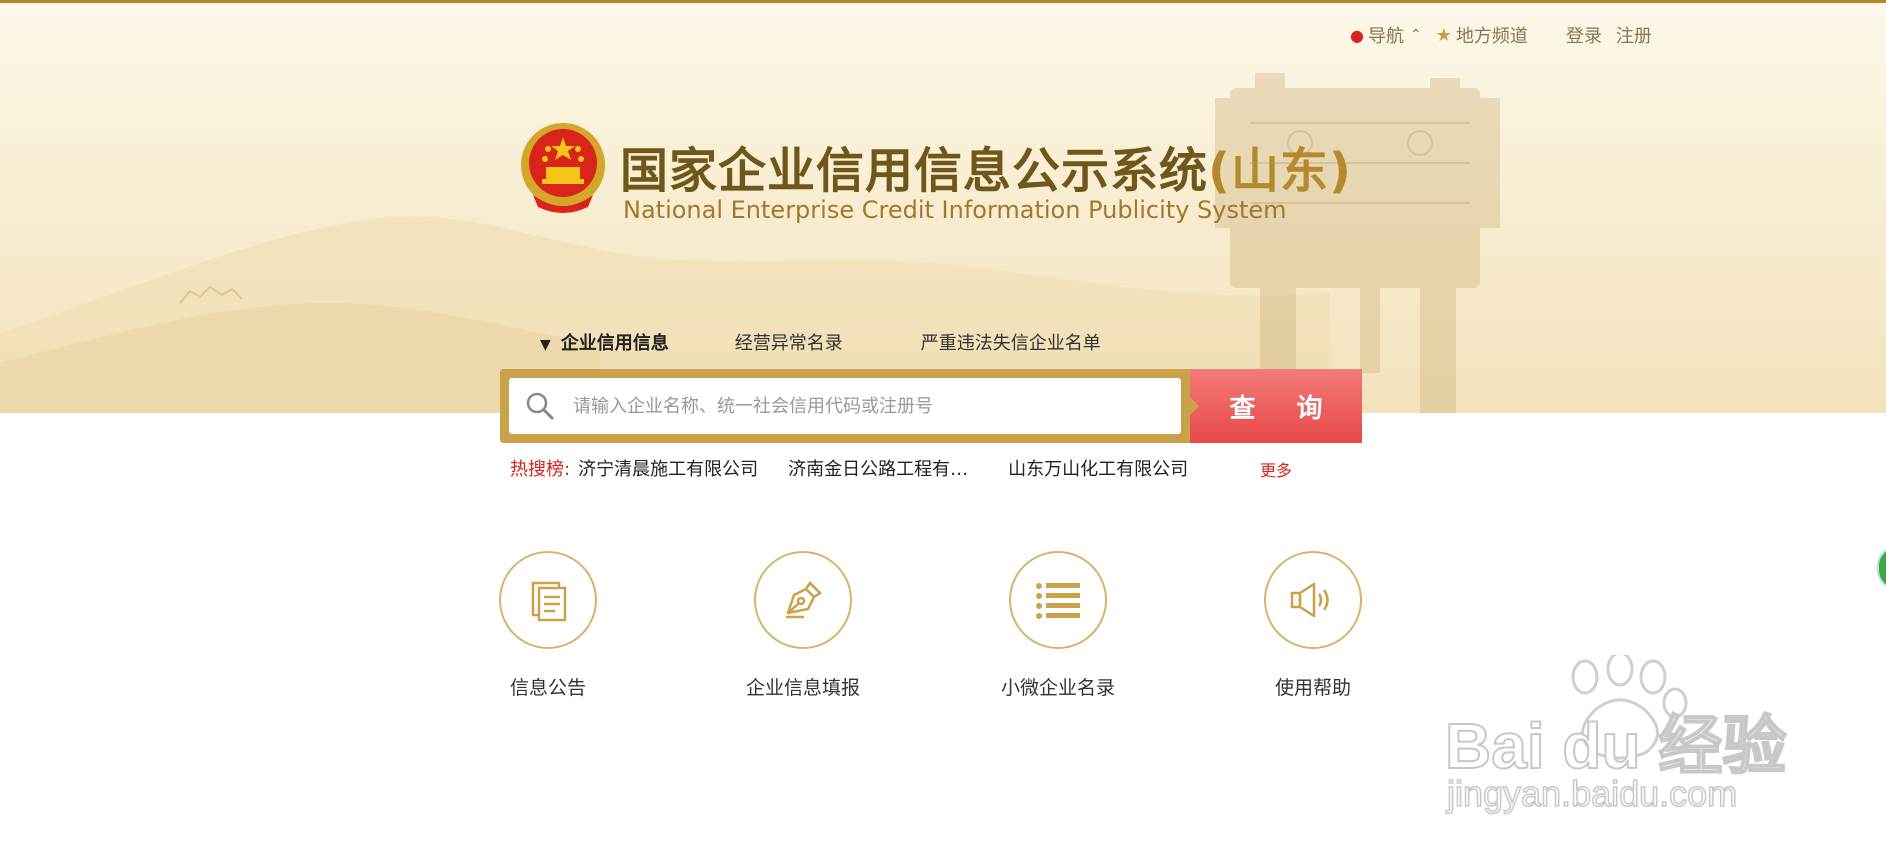 This screenshot has width=1886, height=862. I want to click on search-icon, so click(540, 406).